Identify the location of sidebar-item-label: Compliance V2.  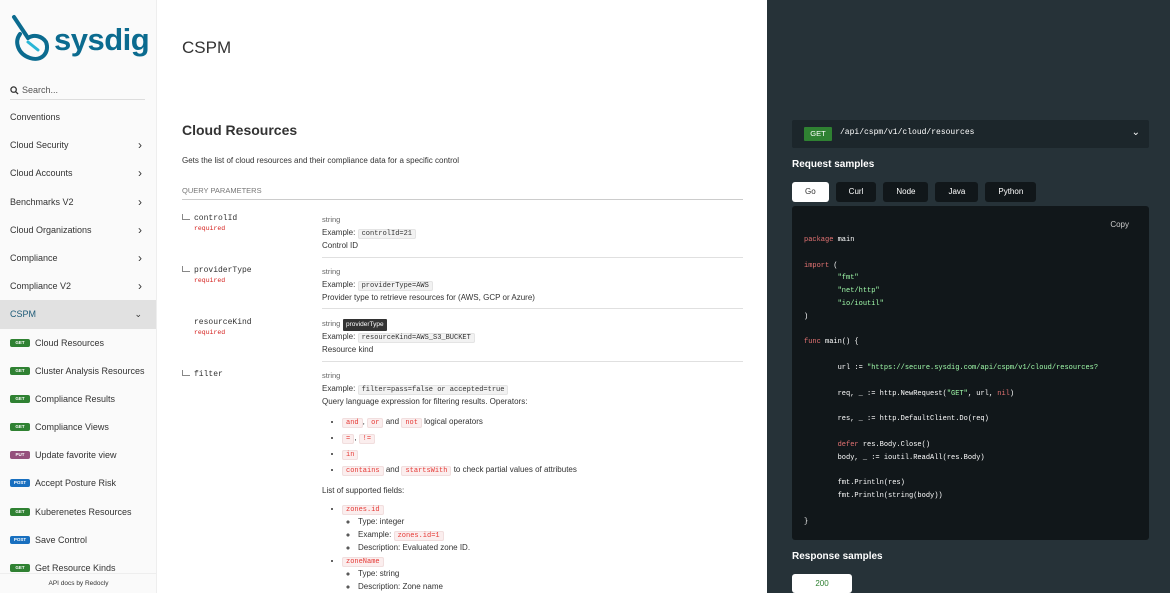
(41, 286).